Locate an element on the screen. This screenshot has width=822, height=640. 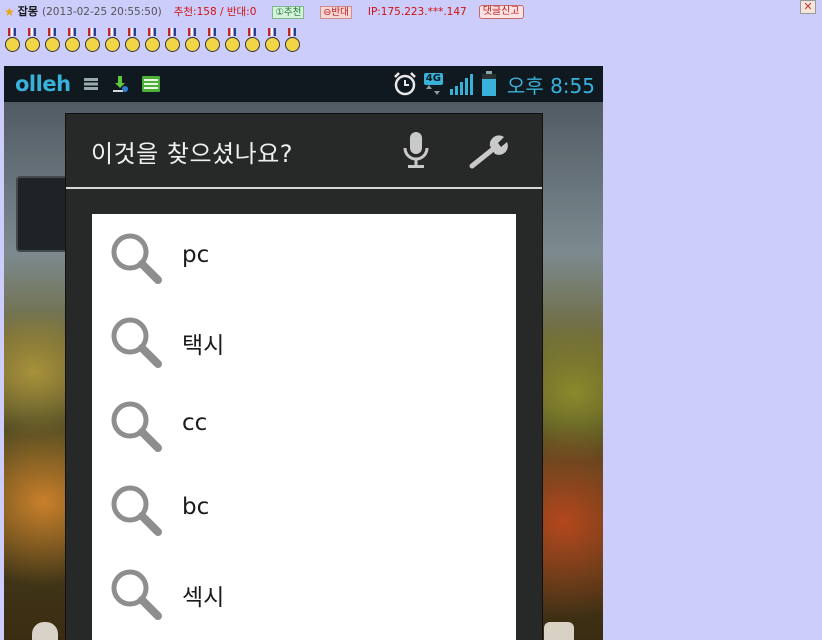
suggestion-text: 섹시 is located at coordinates (203, 598).